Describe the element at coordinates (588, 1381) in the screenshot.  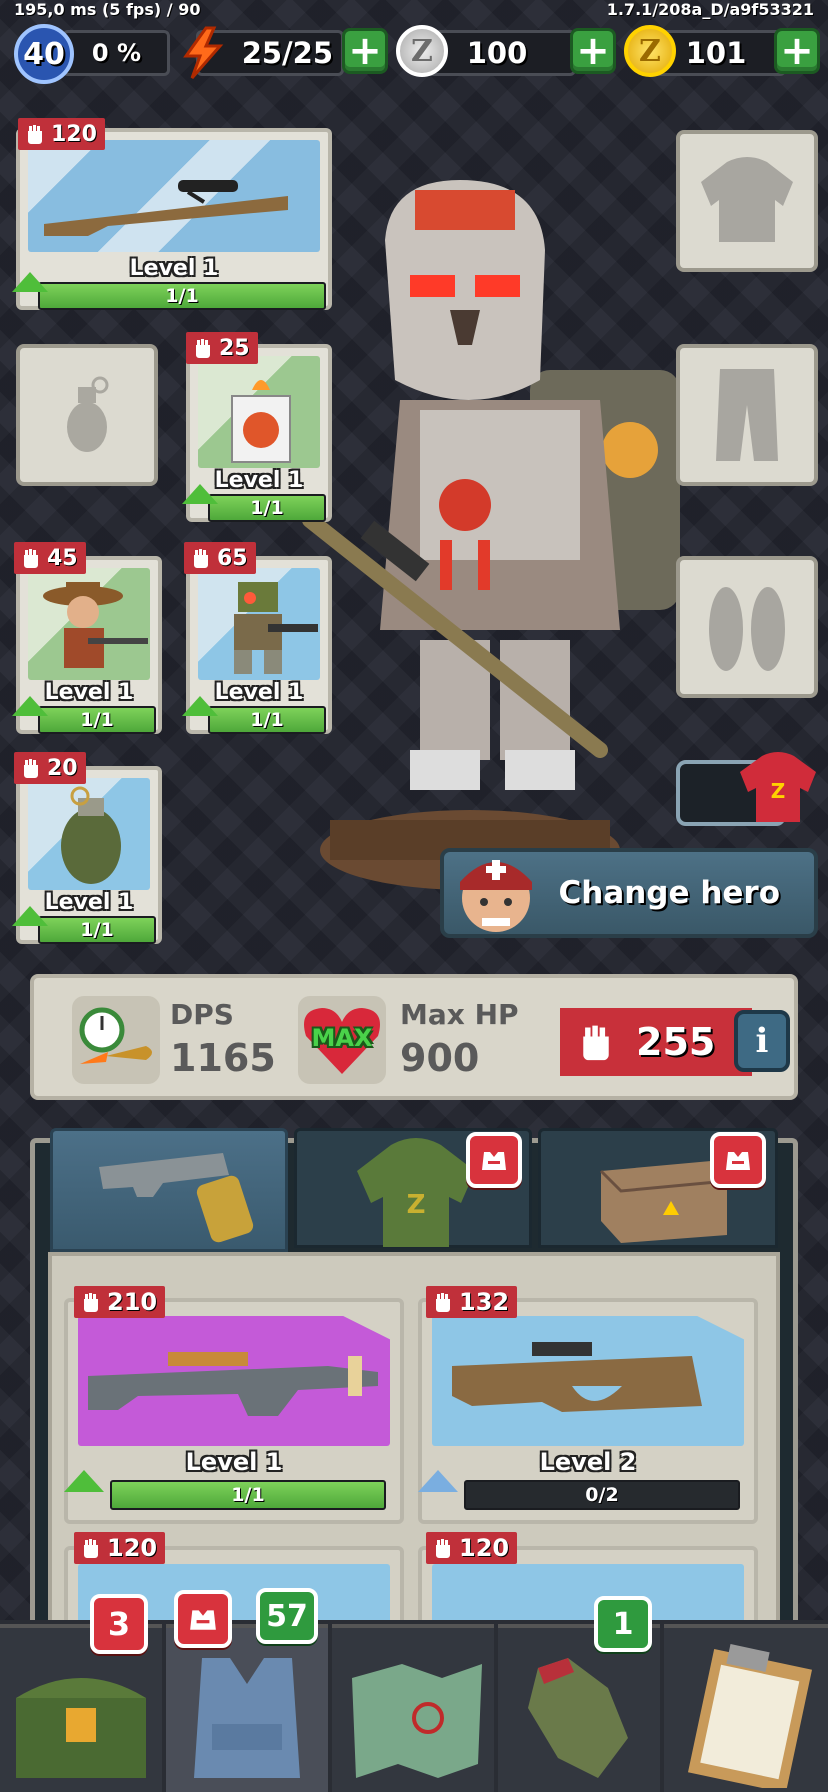
I see `smg-art` at that location.